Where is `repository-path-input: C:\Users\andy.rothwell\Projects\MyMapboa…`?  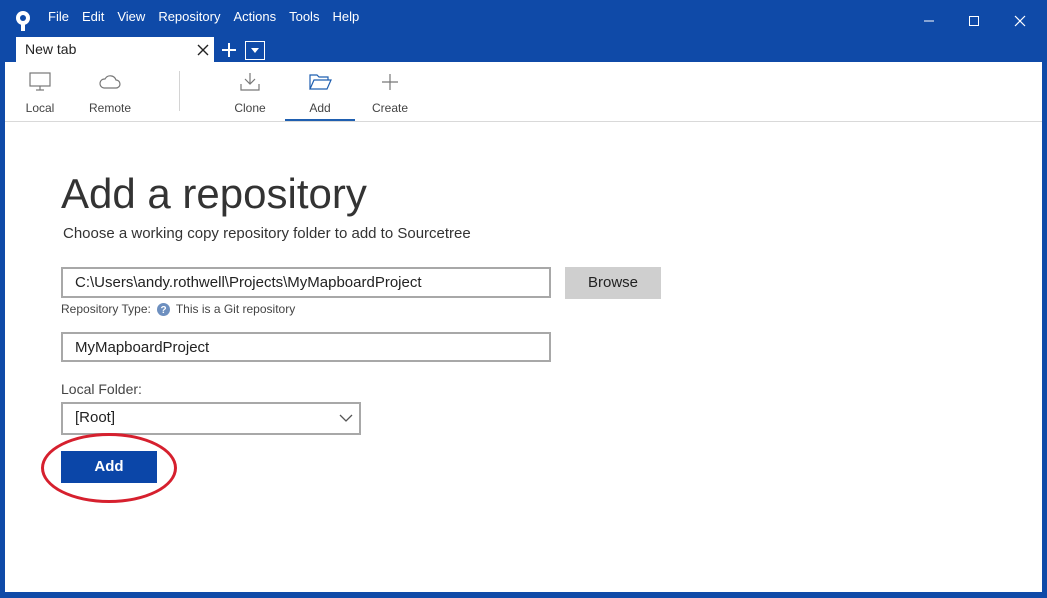
repository-path-input: C:\Users\andy.rothwell\Projects\MyMapboa… is located at coordinates (306, 282).